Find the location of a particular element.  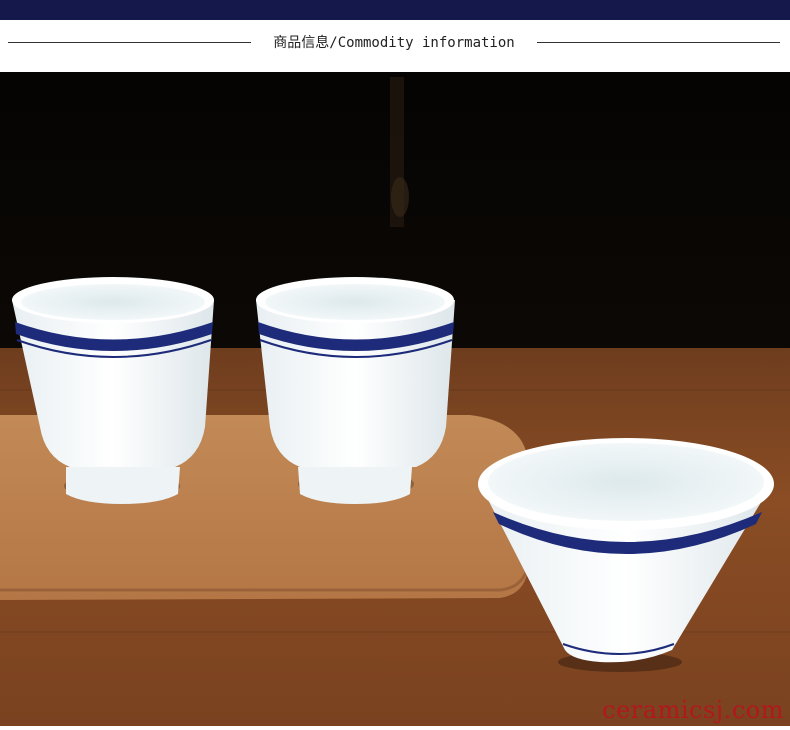

section-title: 商品信息/Commodity information is located at coordinates (394, 43).